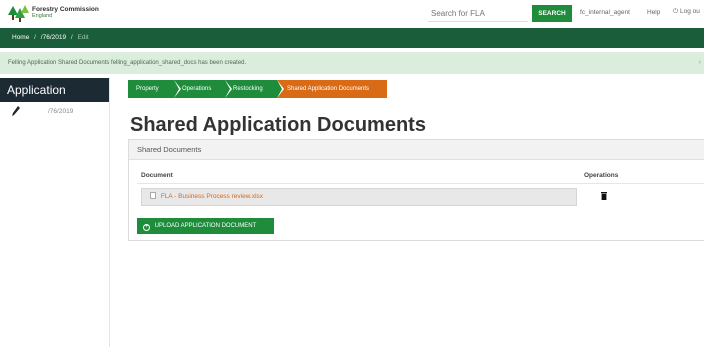  Describe the element at coordinates (352, 38) in the screenshot. I see `breadcrumb: Home / /76/2019 / Edit` at that location.